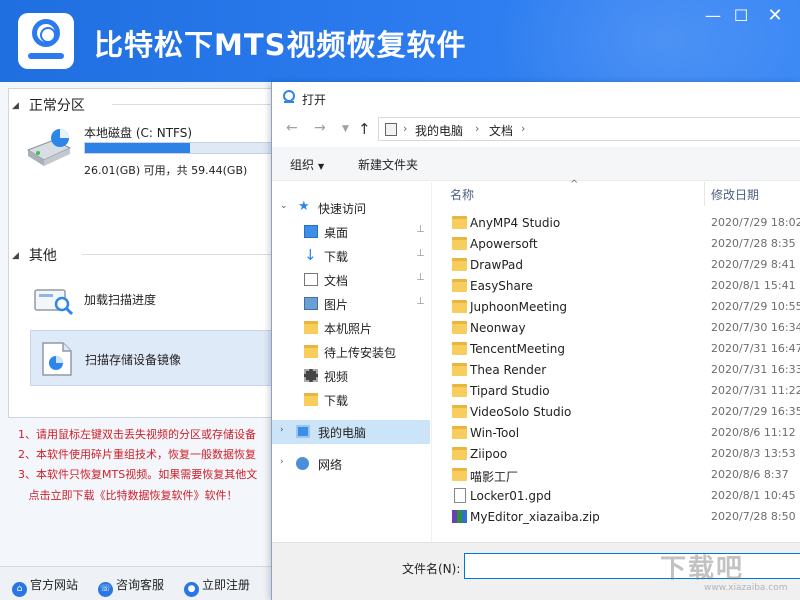 The image size is (800, 600). I want to click on nav-item: 本机照片, so click(351, 328).